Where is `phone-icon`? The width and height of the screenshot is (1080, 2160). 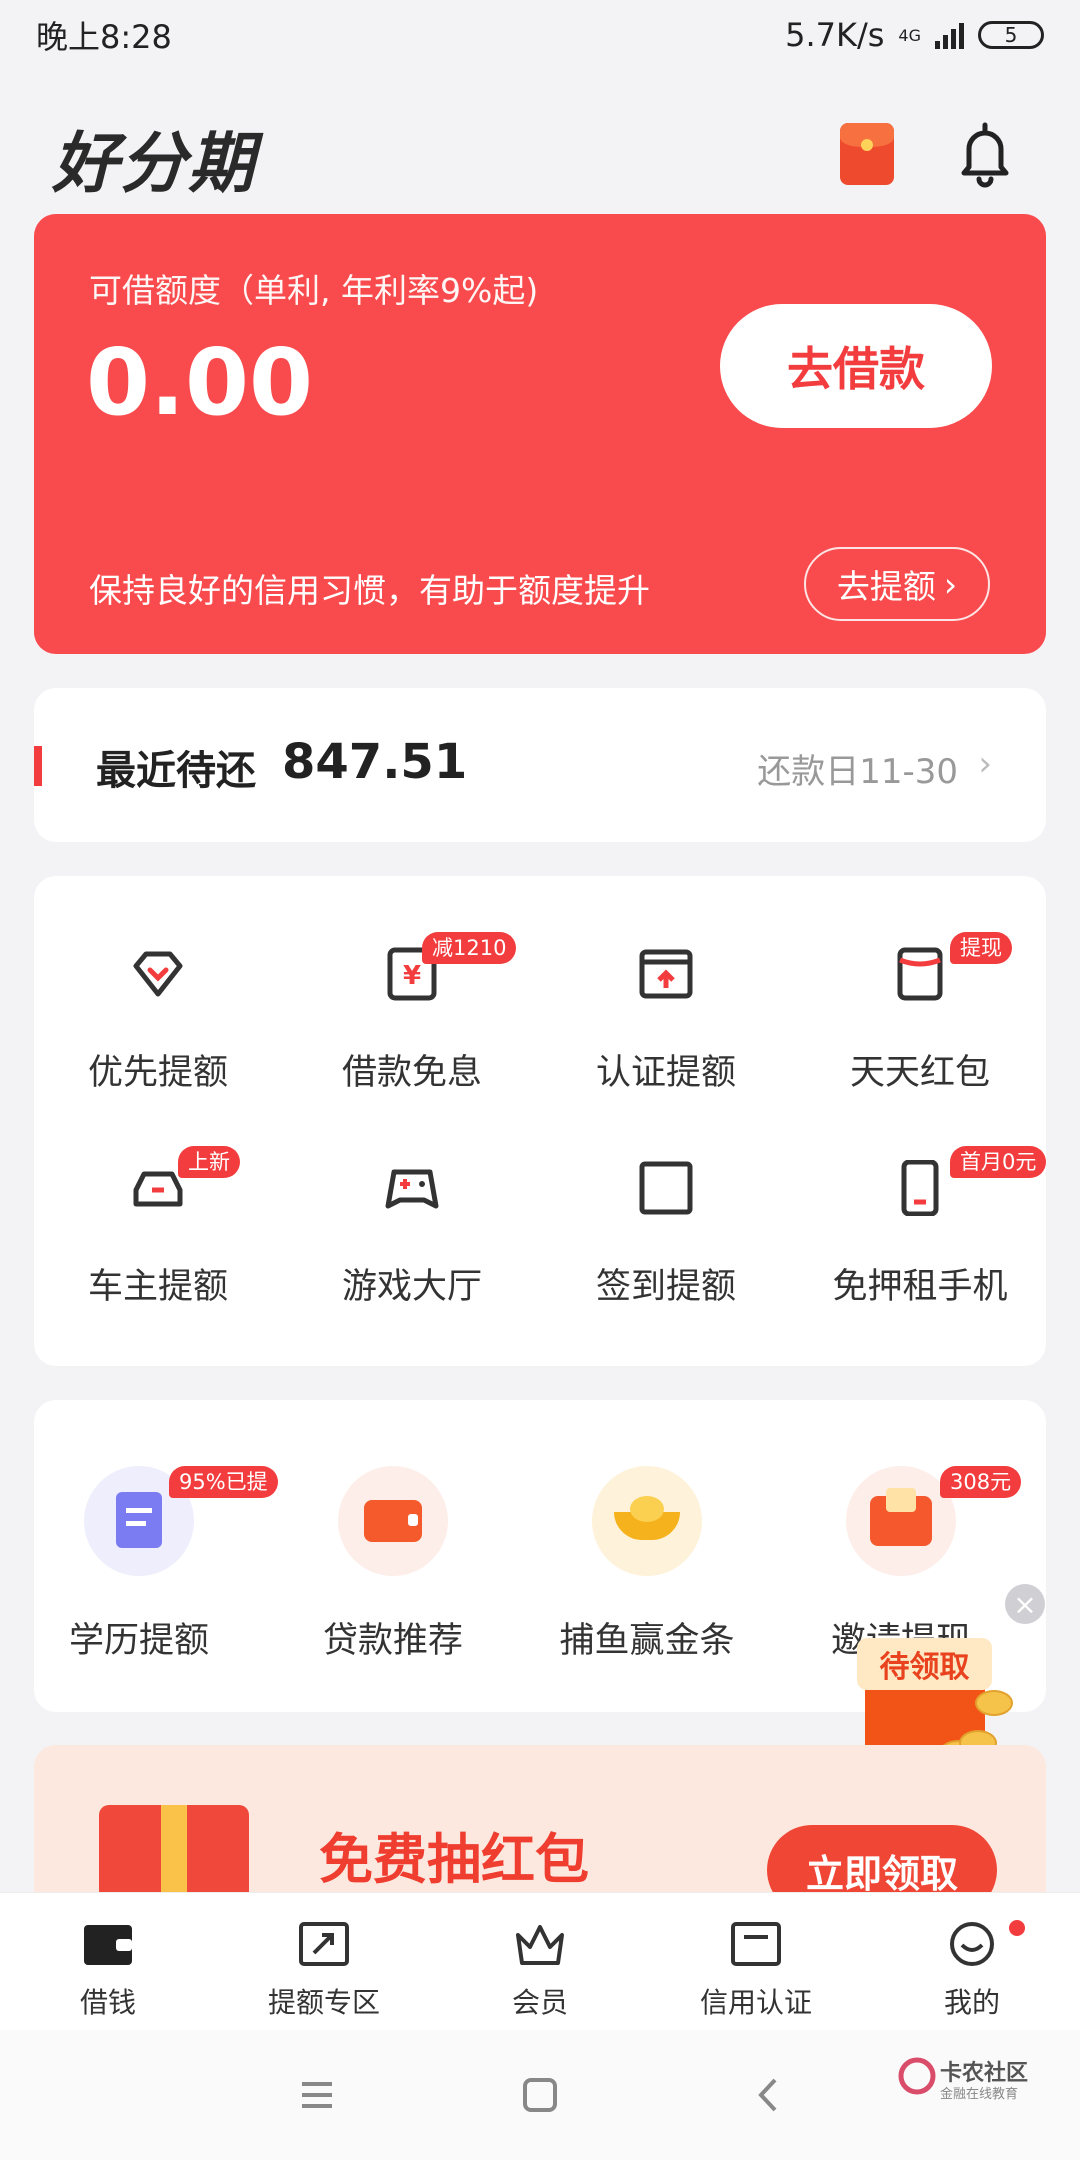
phone-icon is located at coordinates (920, 1188).